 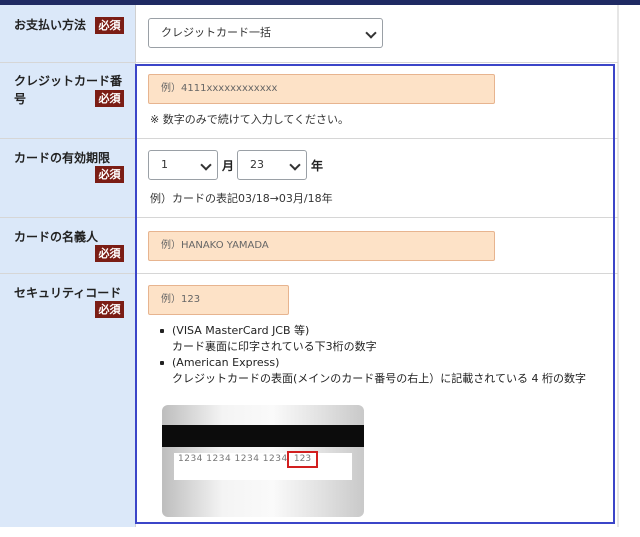 What do you see at coordinates (618, 266) in the screenshot?
I see `right-edge` at bounding box center [618, 266].